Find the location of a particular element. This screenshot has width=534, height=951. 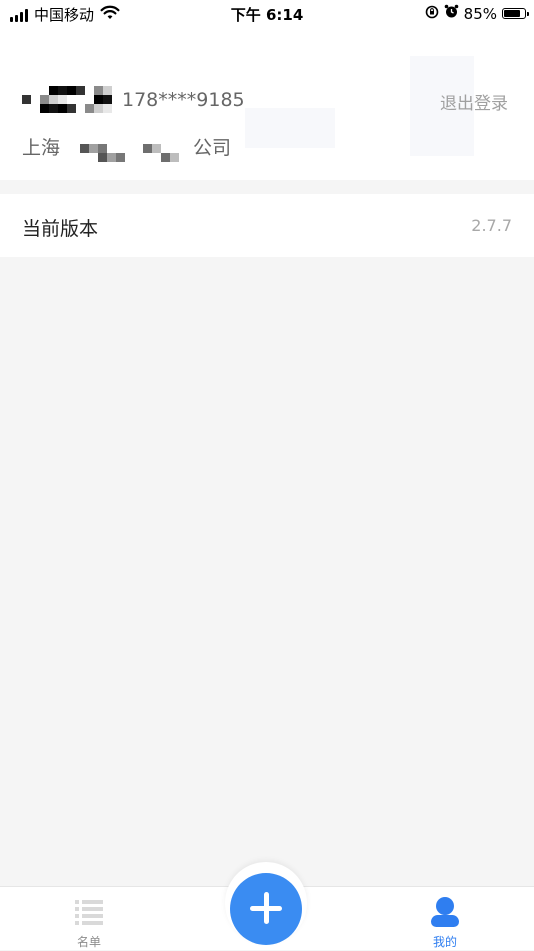

company-name-suffix: 公司 is located at coordinates (212, 148).